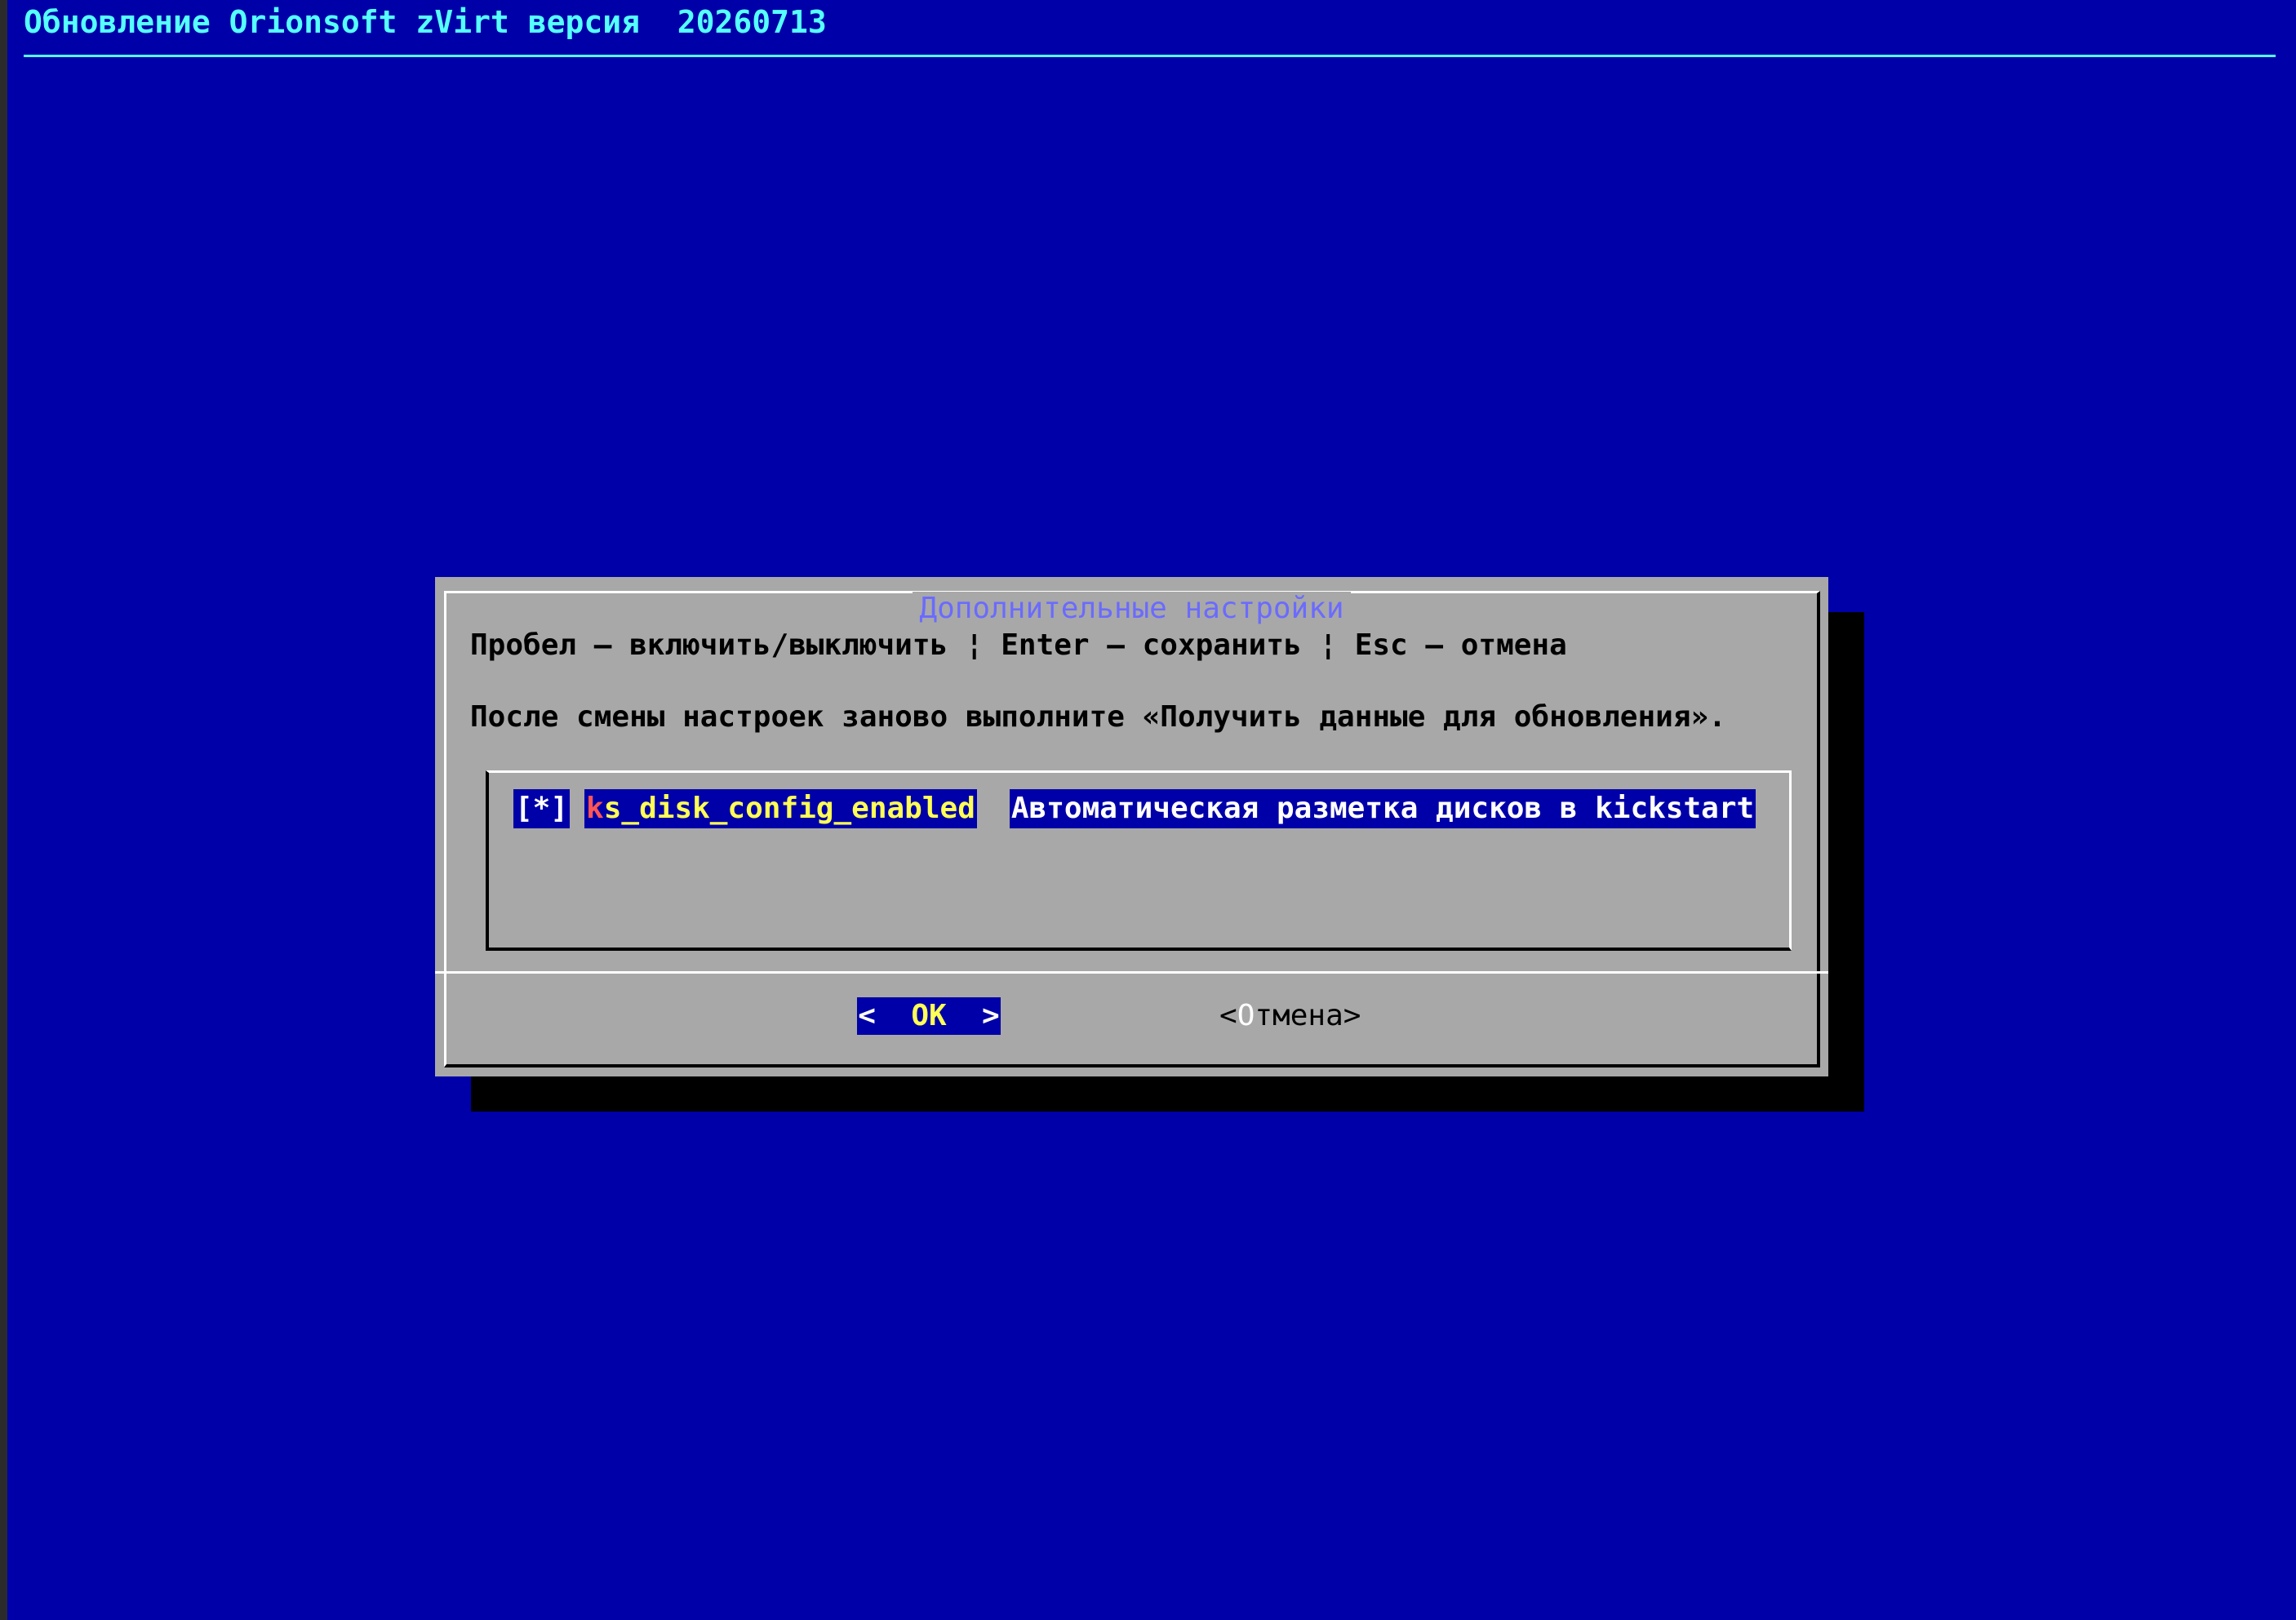 Image resolution: width=2296 pixels, height=1620 pixels. I want to click on ok-right-bracket: >, so click(991, 1015).